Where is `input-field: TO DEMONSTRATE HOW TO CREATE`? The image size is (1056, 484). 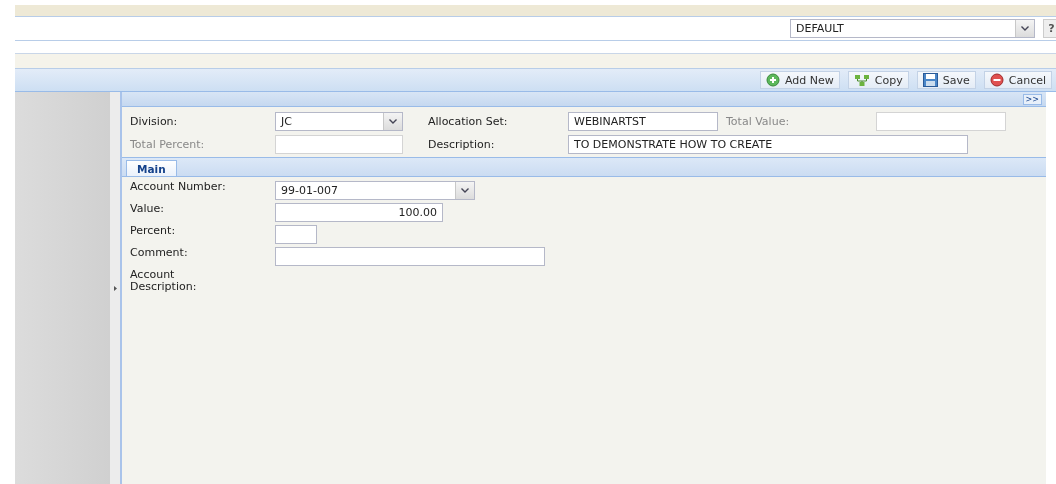
input-field: TO DEMONSTRATE HOW TO CREATE is located at coordinates (768, 144).